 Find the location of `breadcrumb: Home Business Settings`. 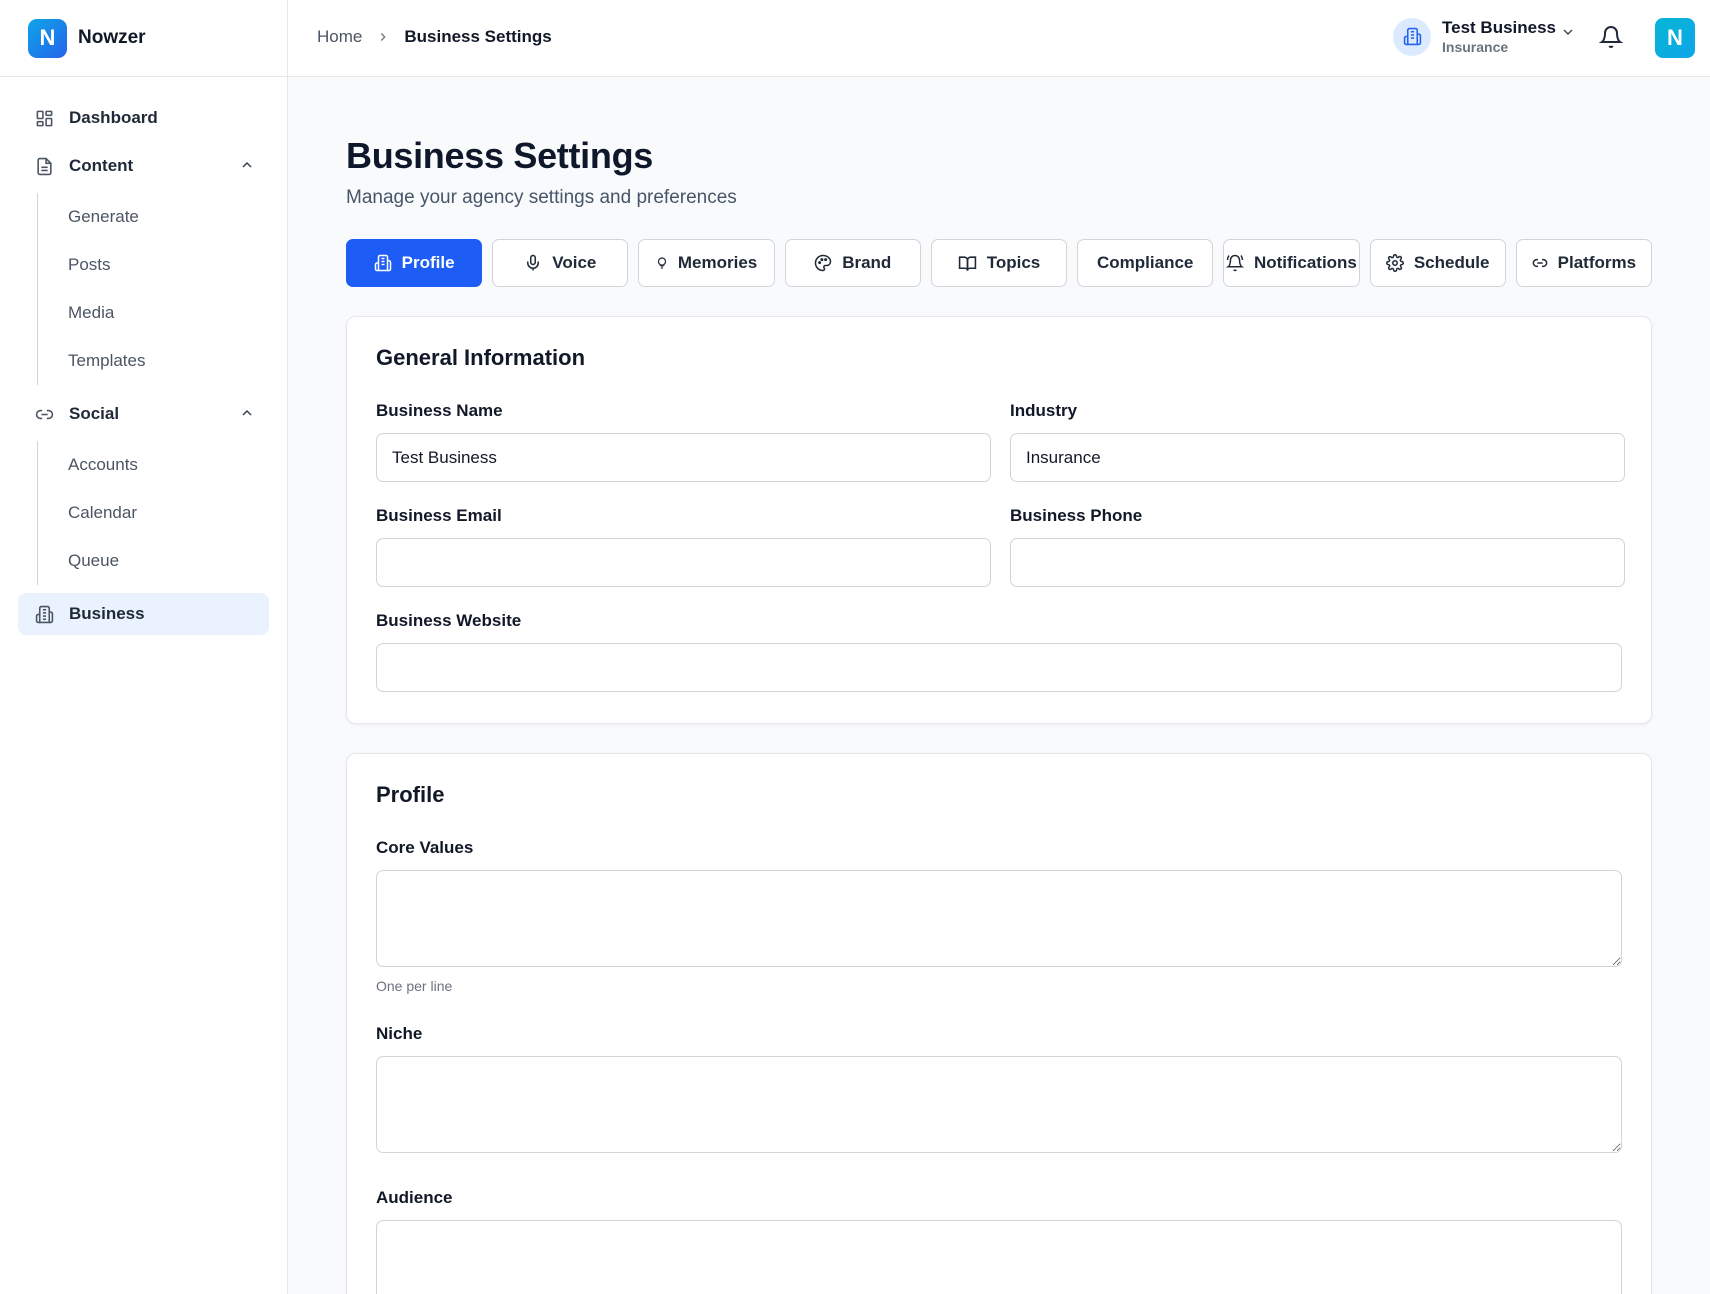

breadcrumb: Home Business Settings is located at coordinates (434, 37).